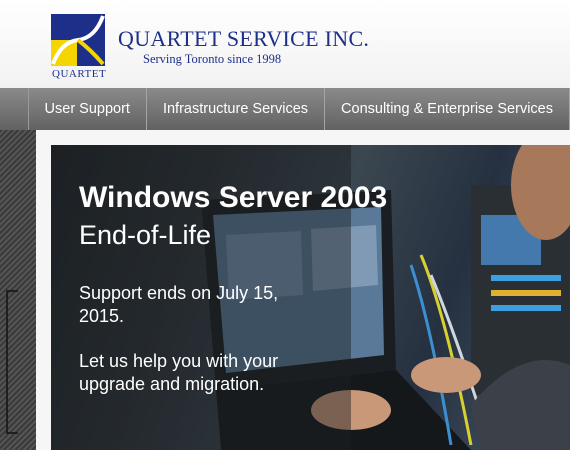 The height and width of the screenshot is (450, 570). I want to click on quartet-logo-icon, so click(78, 40).